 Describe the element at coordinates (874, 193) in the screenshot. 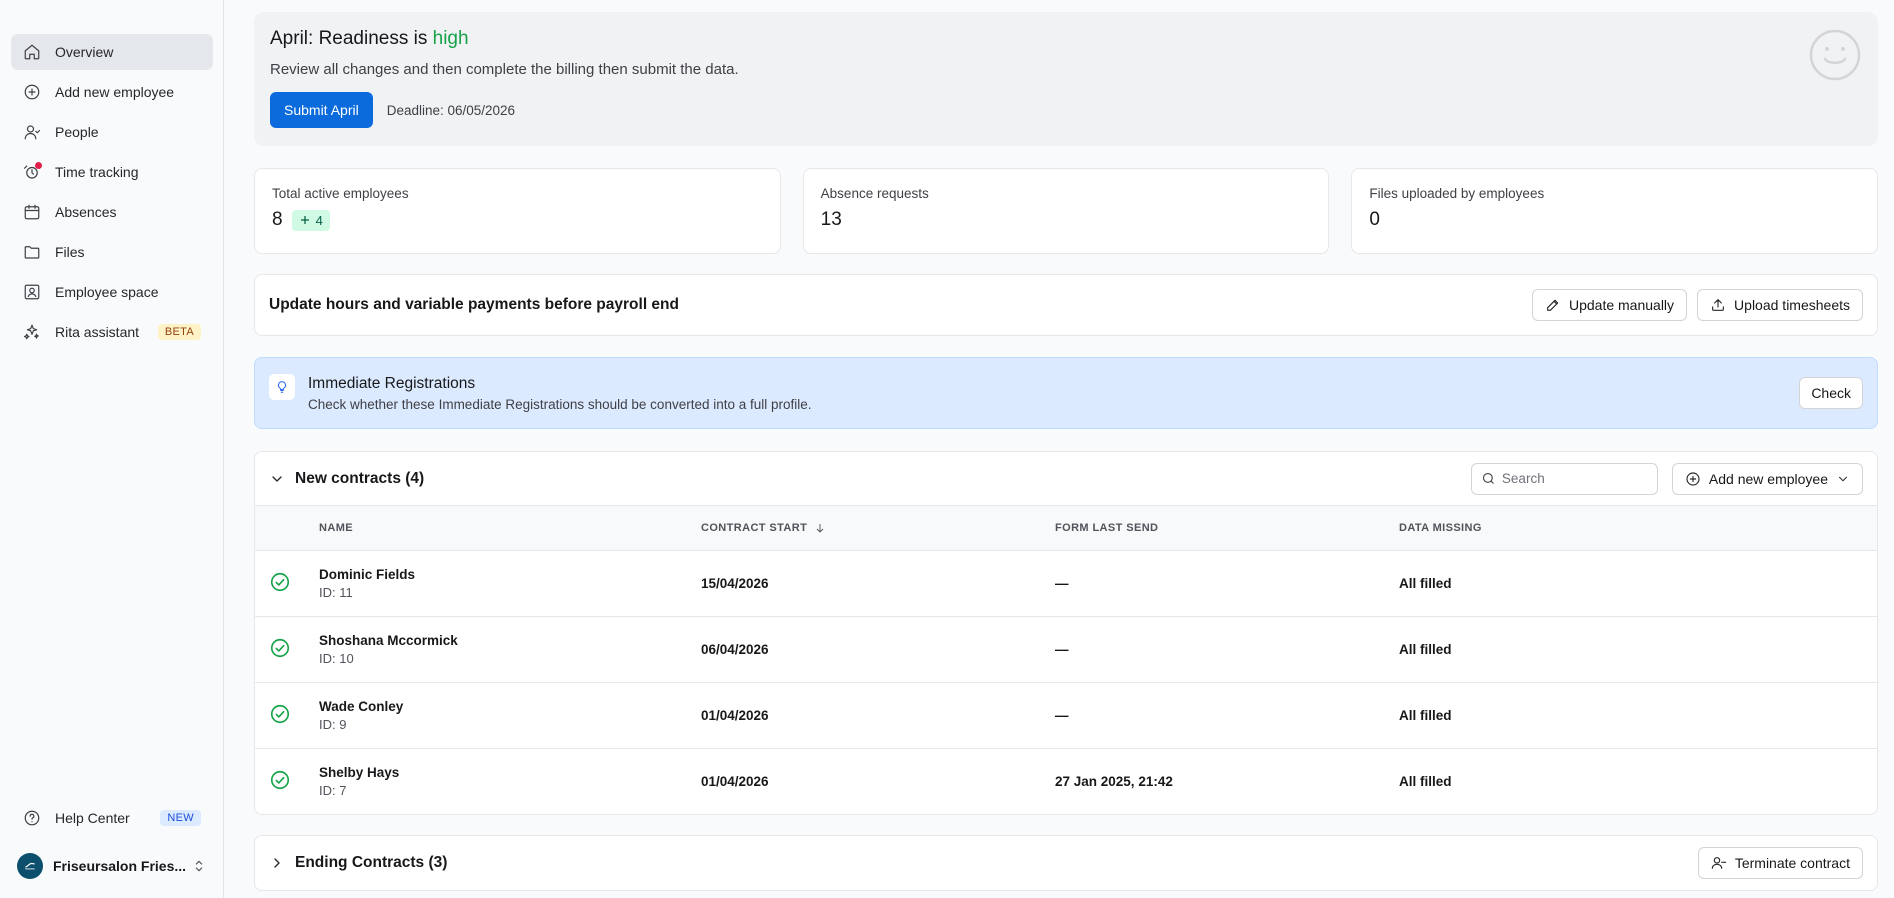

I see `stat-title: Absence requests` at that location.